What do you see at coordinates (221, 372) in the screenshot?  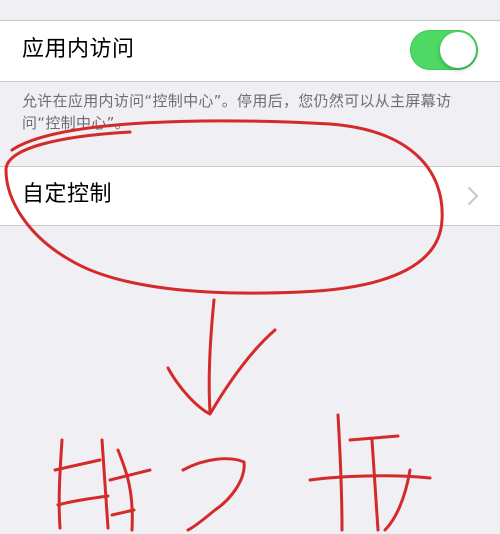 I see `annotation-arrow-head` at bounding box center [221, 372].